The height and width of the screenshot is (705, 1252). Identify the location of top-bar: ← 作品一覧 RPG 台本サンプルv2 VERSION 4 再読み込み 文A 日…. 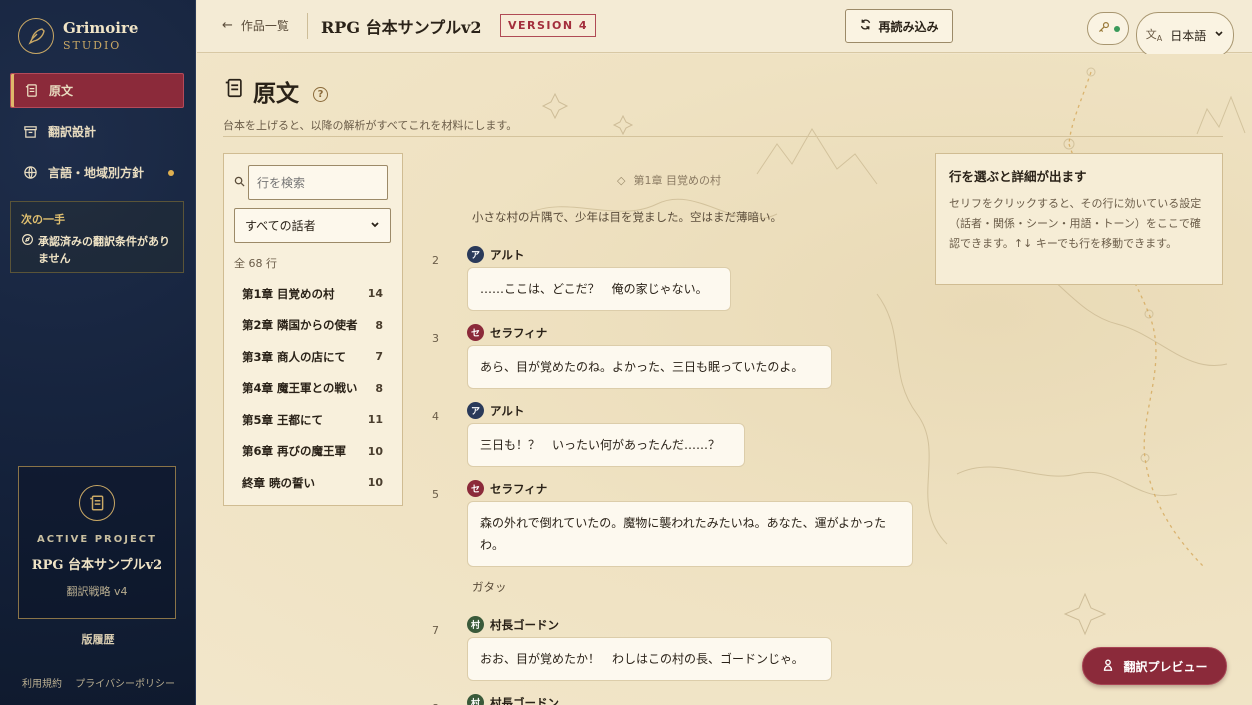
(724, 29).